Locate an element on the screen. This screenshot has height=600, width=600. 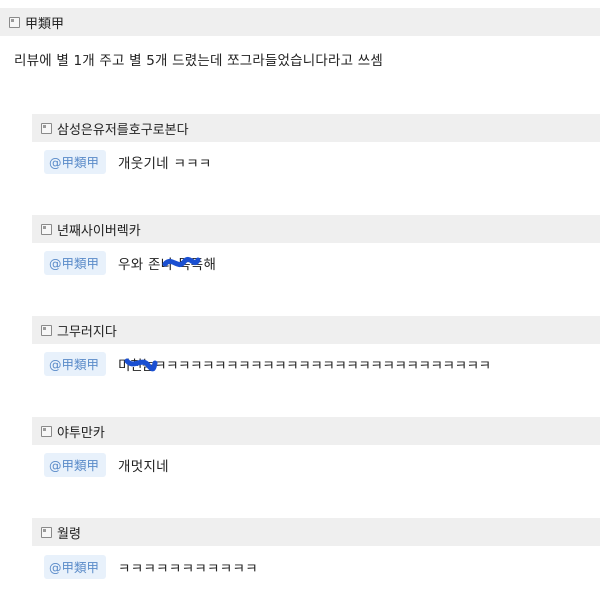
comment-text: 우와 존나 똑똑해 is located at coordinates (167, 265).